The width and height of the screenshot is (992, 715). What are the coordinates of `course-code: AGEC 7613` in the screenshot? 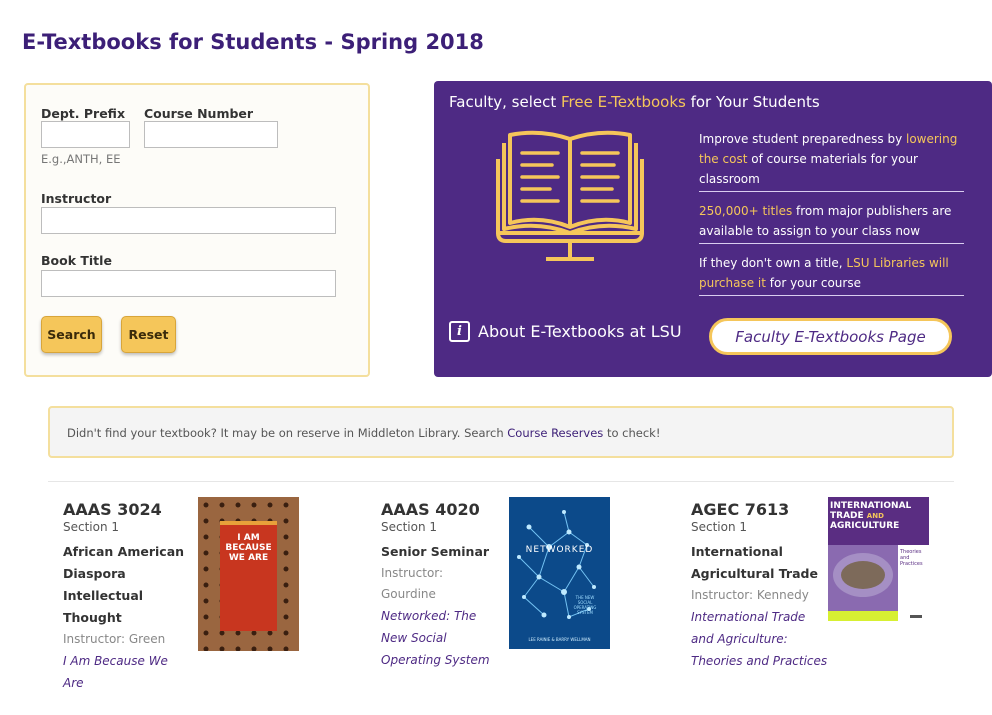 It's located at (740, 509).